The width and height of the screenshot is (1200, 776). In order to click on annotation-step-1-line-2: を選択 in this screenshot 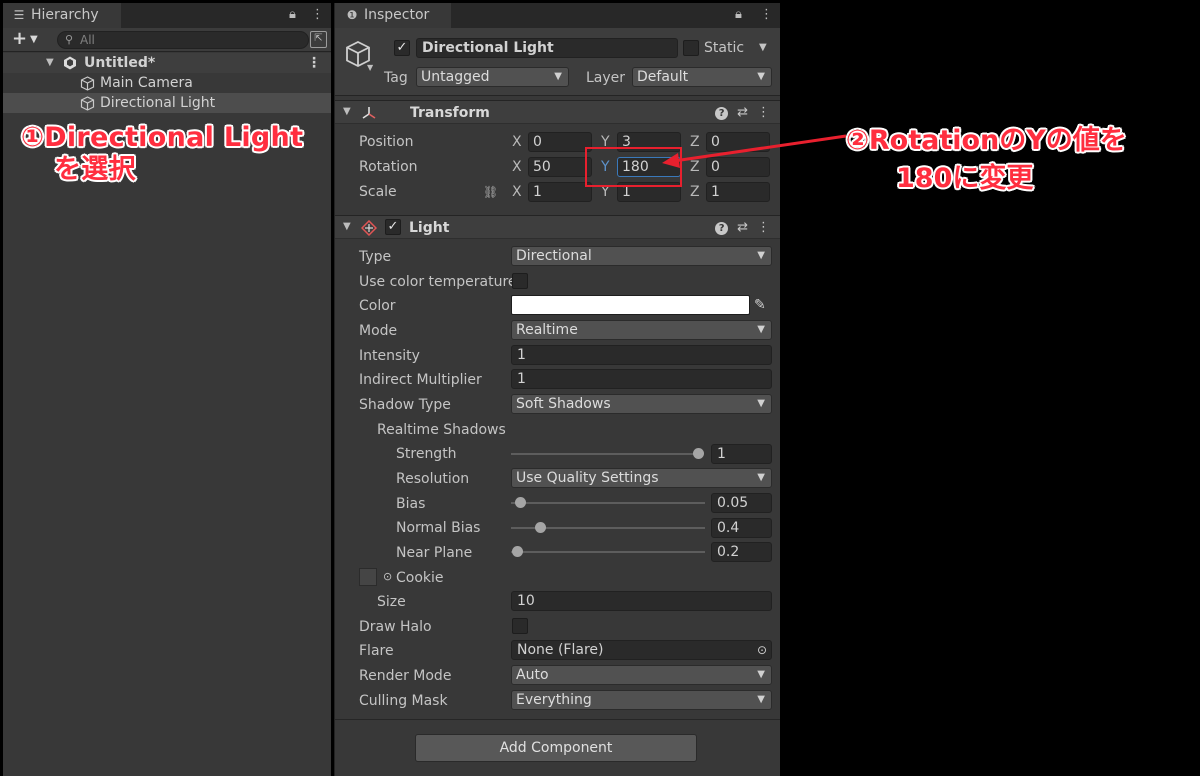, I will do `click(95, 169)`.